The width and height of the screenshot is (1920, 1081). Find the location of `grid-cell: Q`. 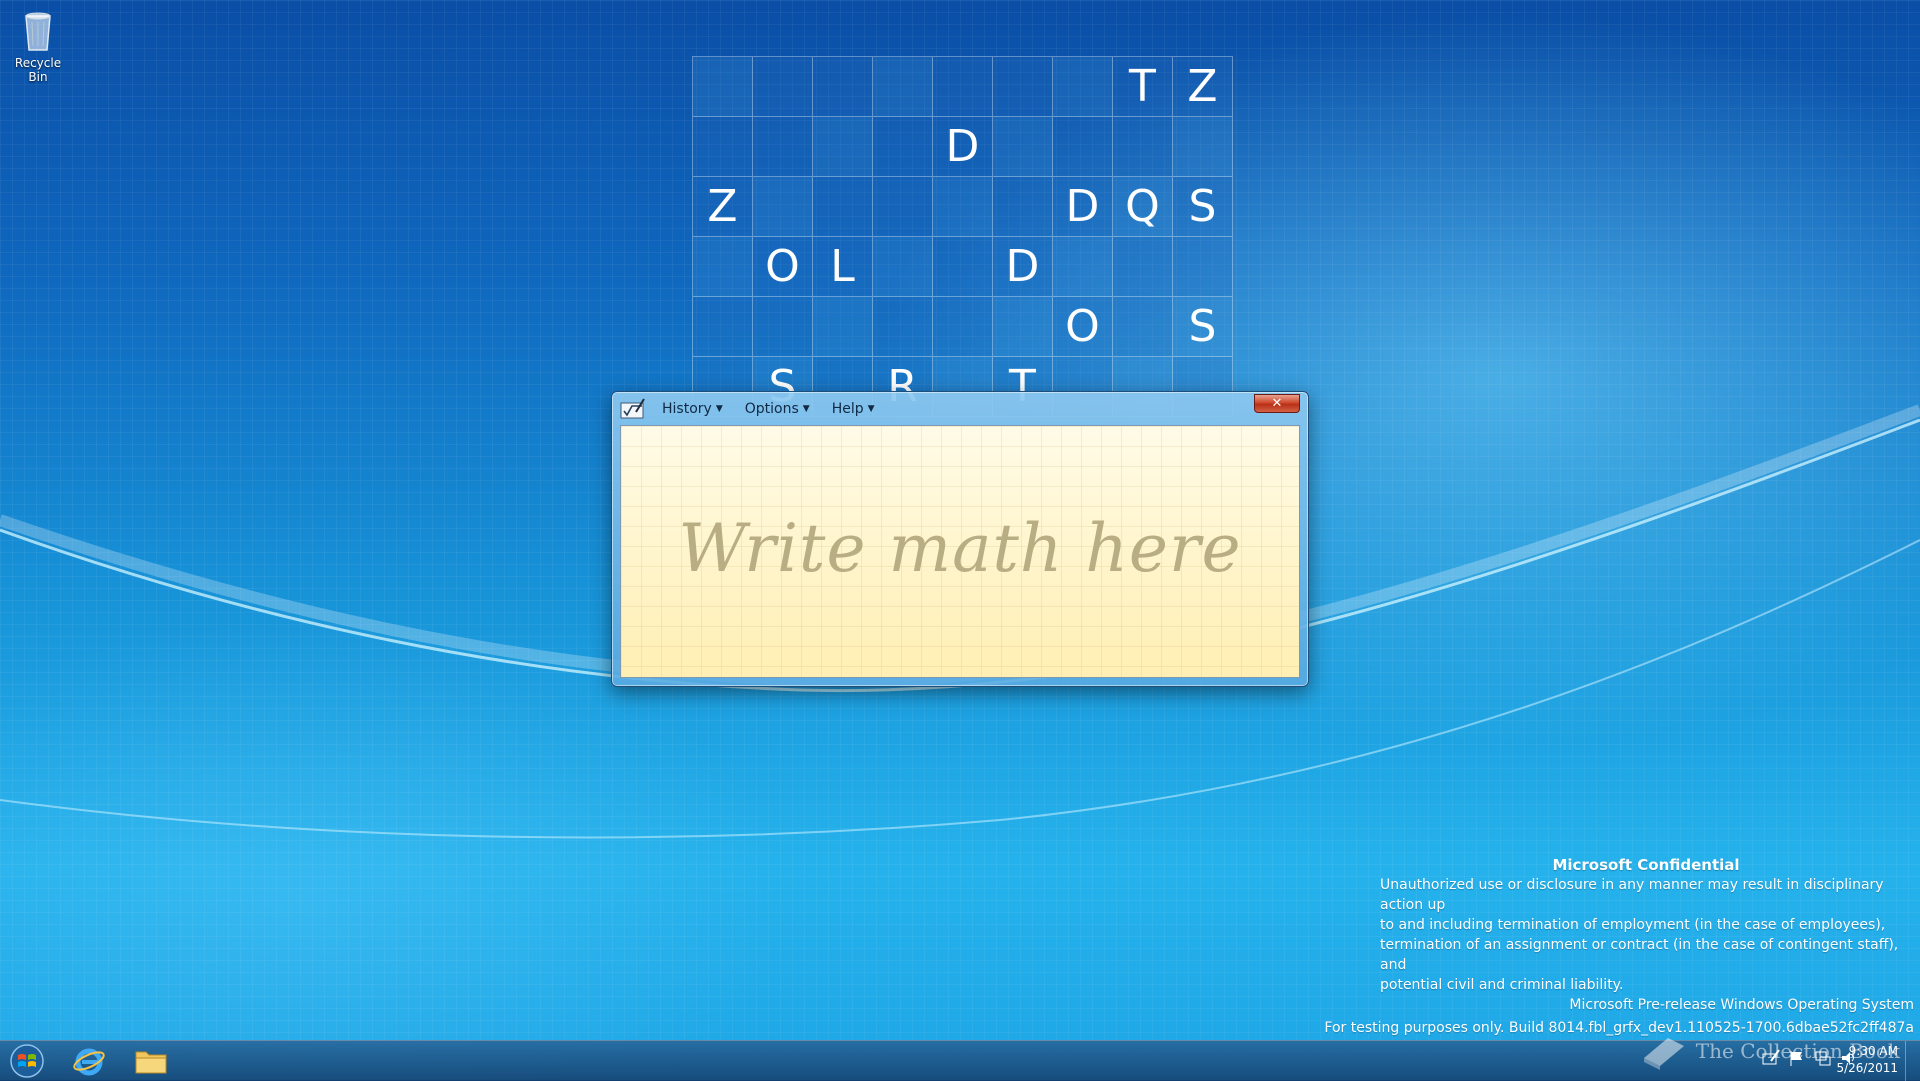

grid-cell: Q is located at coordinates (1143, 207).